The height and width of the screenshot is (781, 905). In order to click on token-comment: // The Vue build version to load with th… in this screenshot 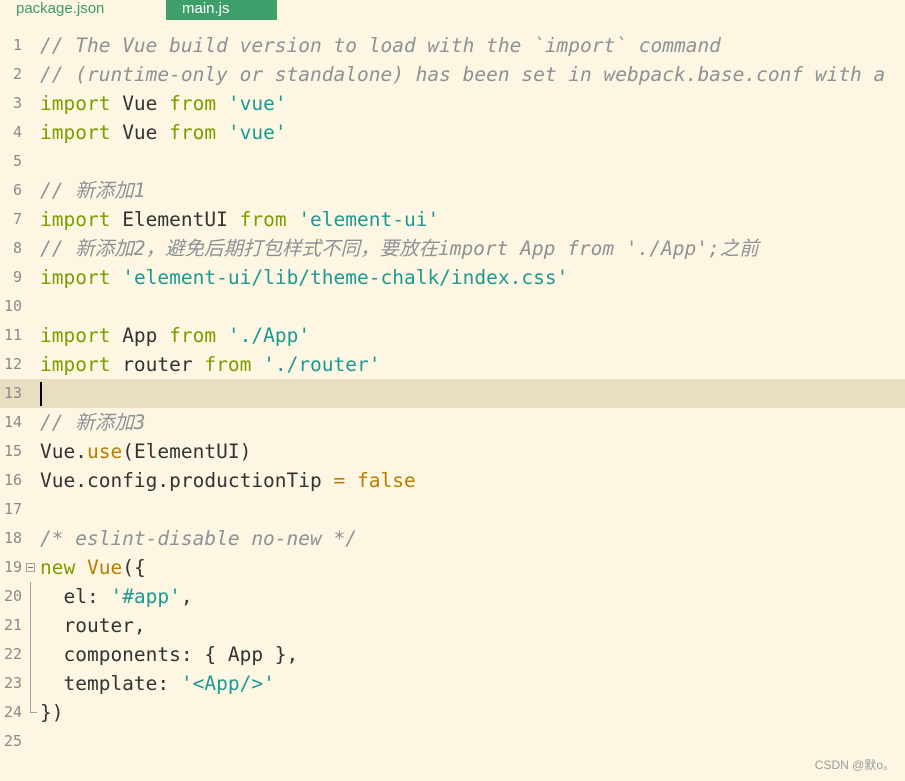, I will do `click(380, 45)`.